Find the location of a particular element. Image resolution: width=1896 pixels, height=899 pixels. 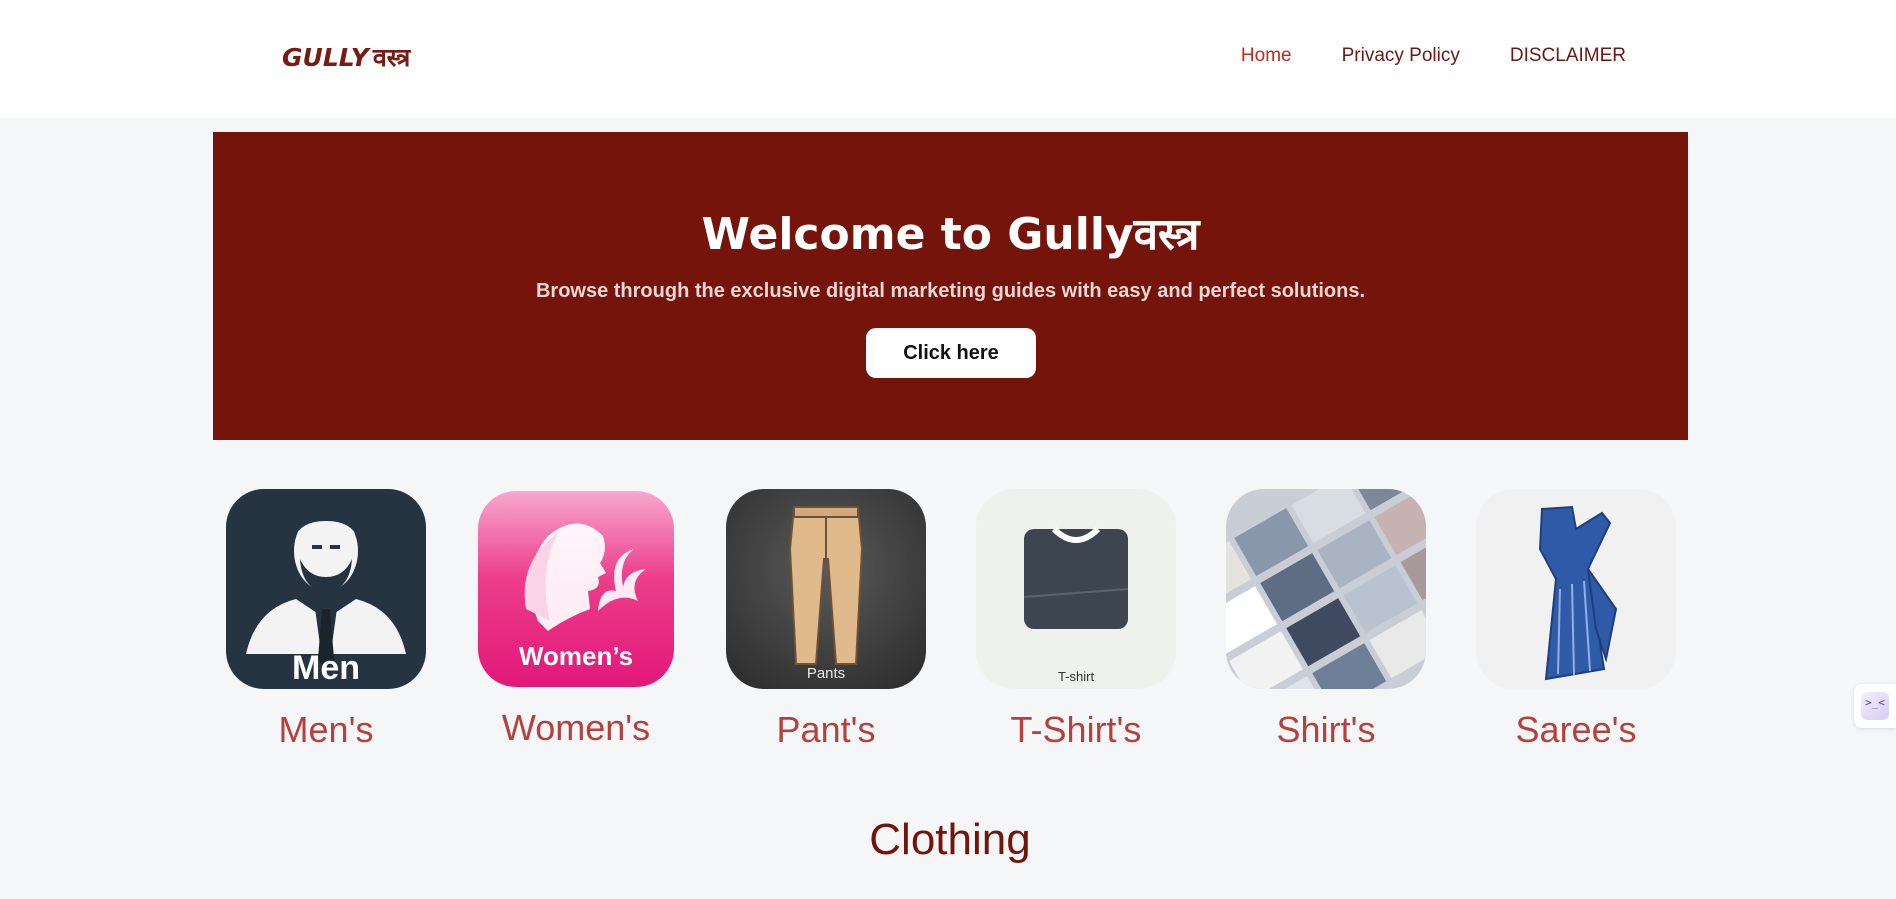

folded-shirts-icon is located at coordinates (1326, 589).